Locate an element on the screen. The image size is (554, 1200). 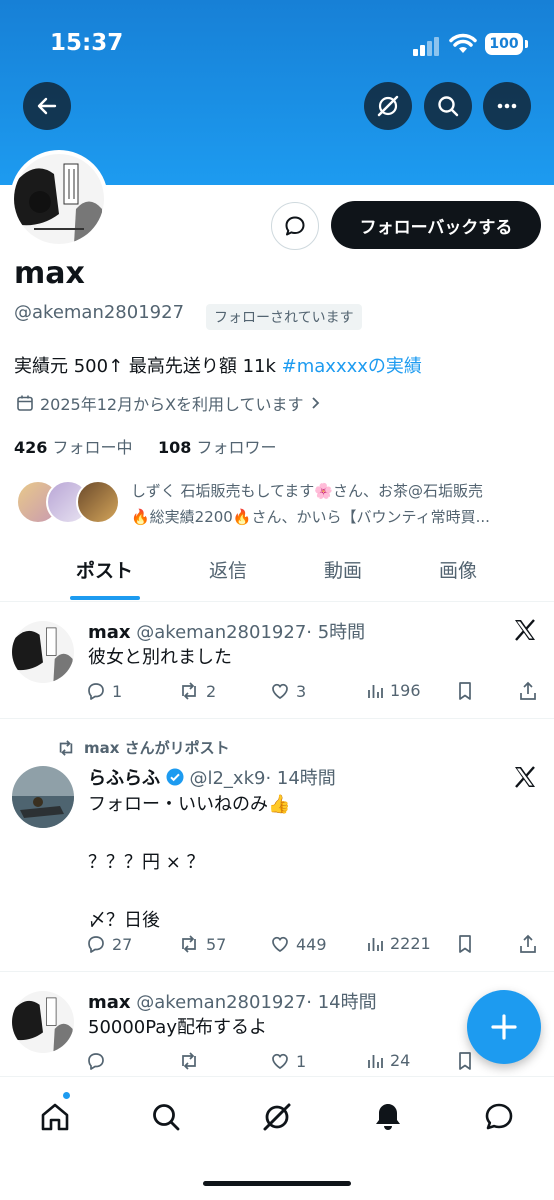
views-button: 24 is located at coordinates (388, 1060).